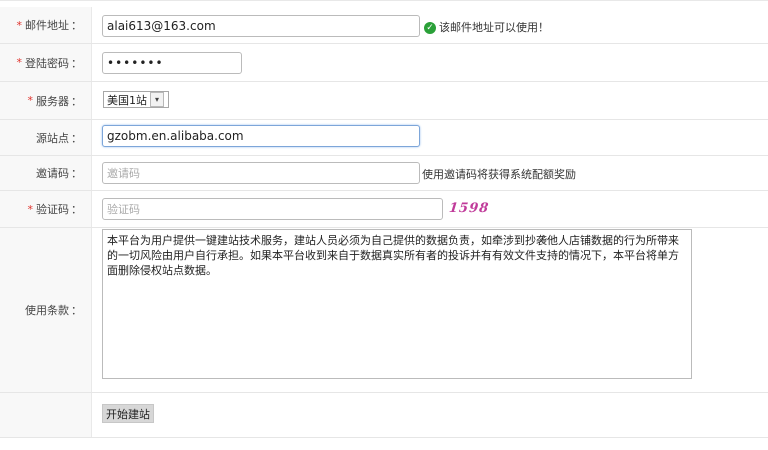 The width and height of the screenshot is (768, 450). I want to click on invite-hint: 使用邀请码将获得系统配额奖励, so click(499, 174).